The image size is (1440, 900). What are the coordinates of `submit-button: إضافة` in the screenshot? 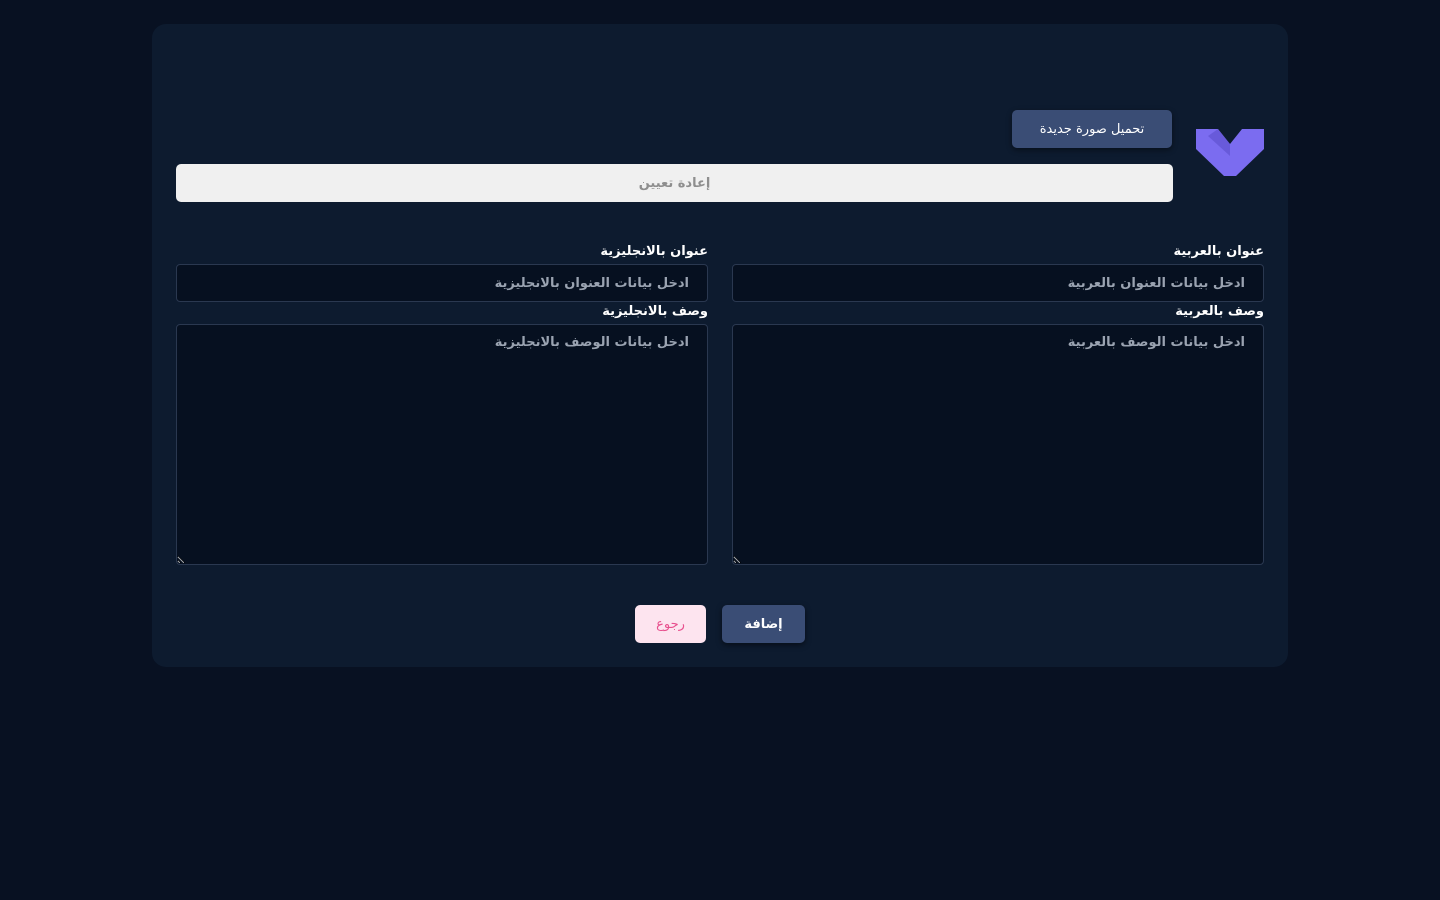 It's located at (763, 624).